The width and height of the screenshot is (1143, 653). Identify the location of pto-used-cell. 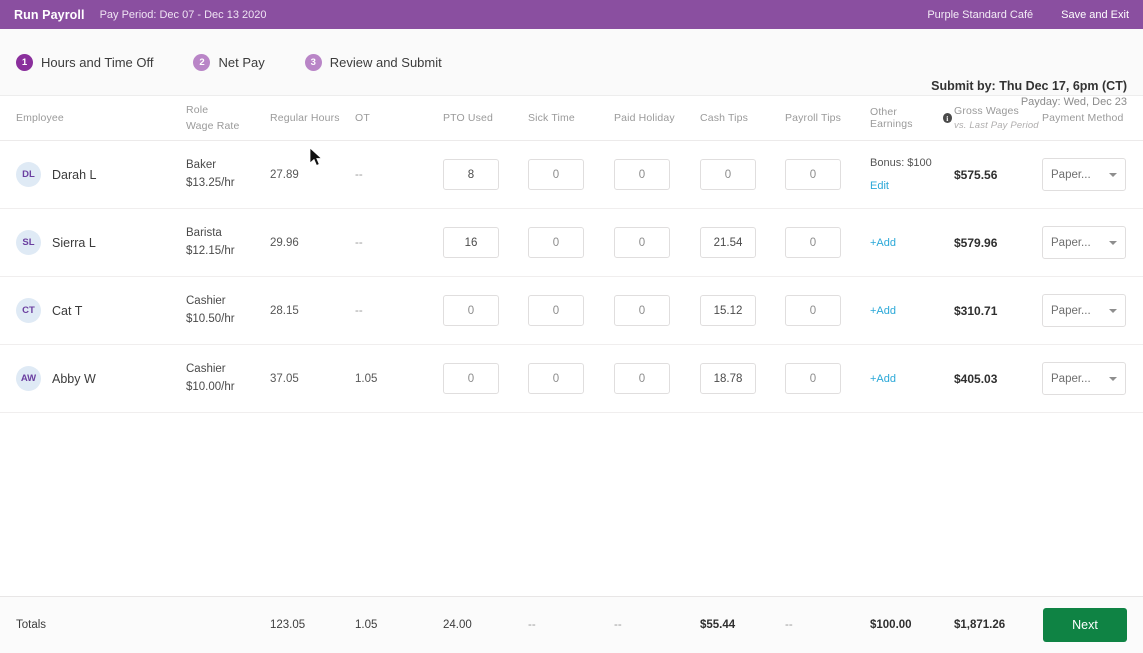
(478, 310).